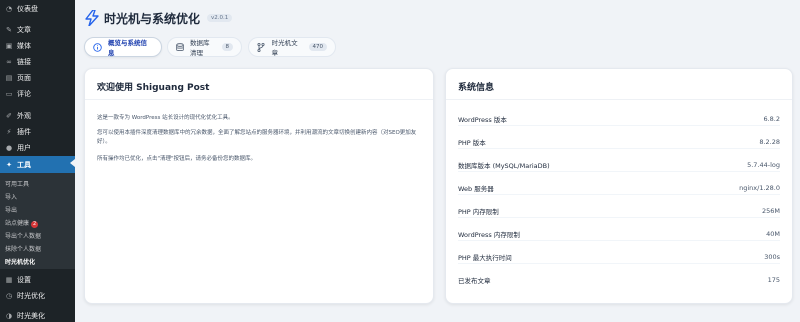 The height and width of the screenshot is (322, 800). Describe the element at coordinates (37, 93) in the screenshot. I see `menu-item-comments: ▭ 评论` at that location.